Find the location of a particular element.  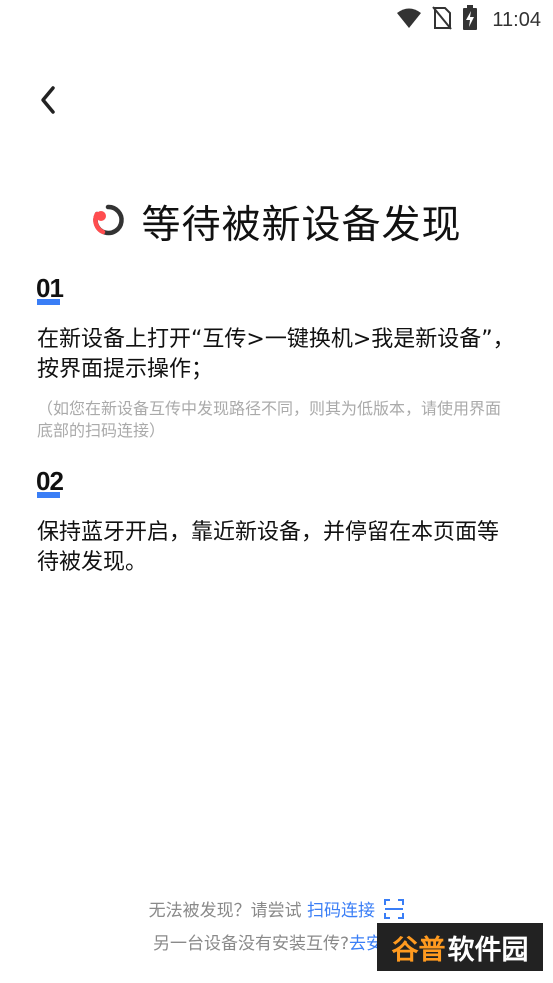

back-button is located at coordinates (48, 102).